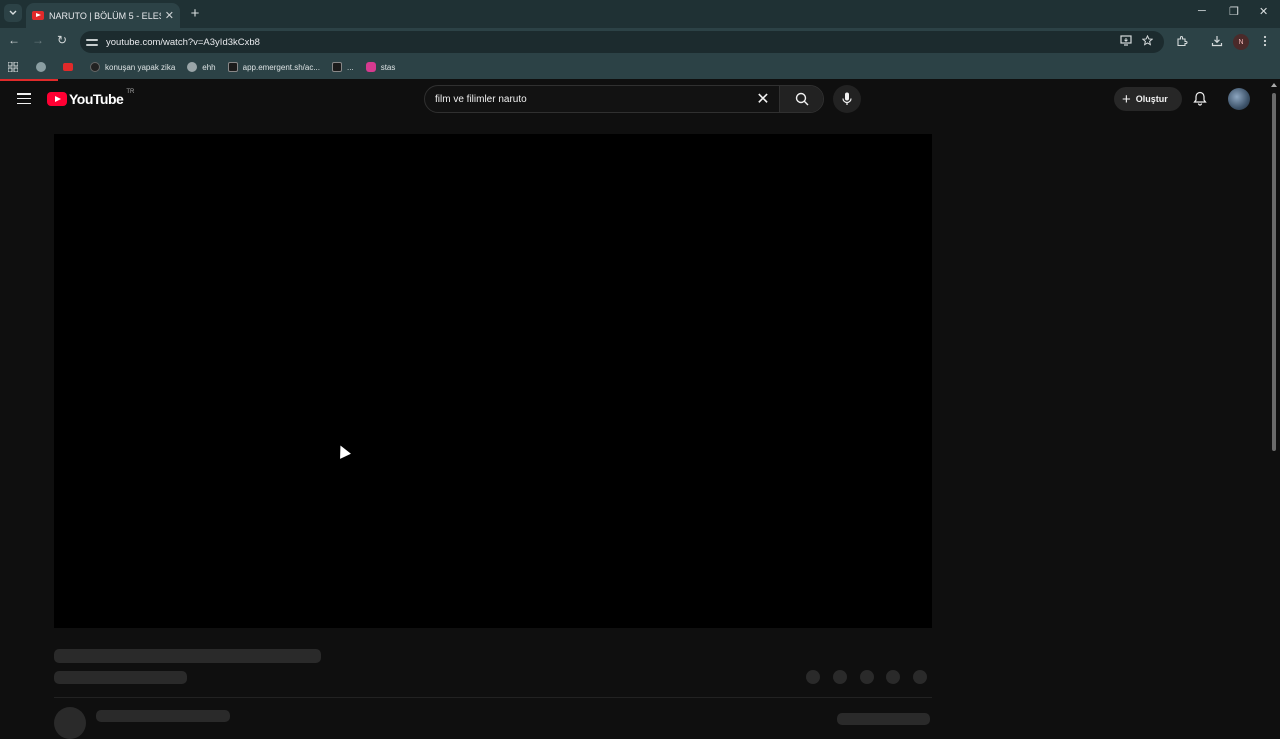 The height and width of the screenshot is (739, 1280). What do you see at coordinates (1265, 41) in the screenshot?
I see `menu-kebab-icon` at bounding box center [1265, 41].